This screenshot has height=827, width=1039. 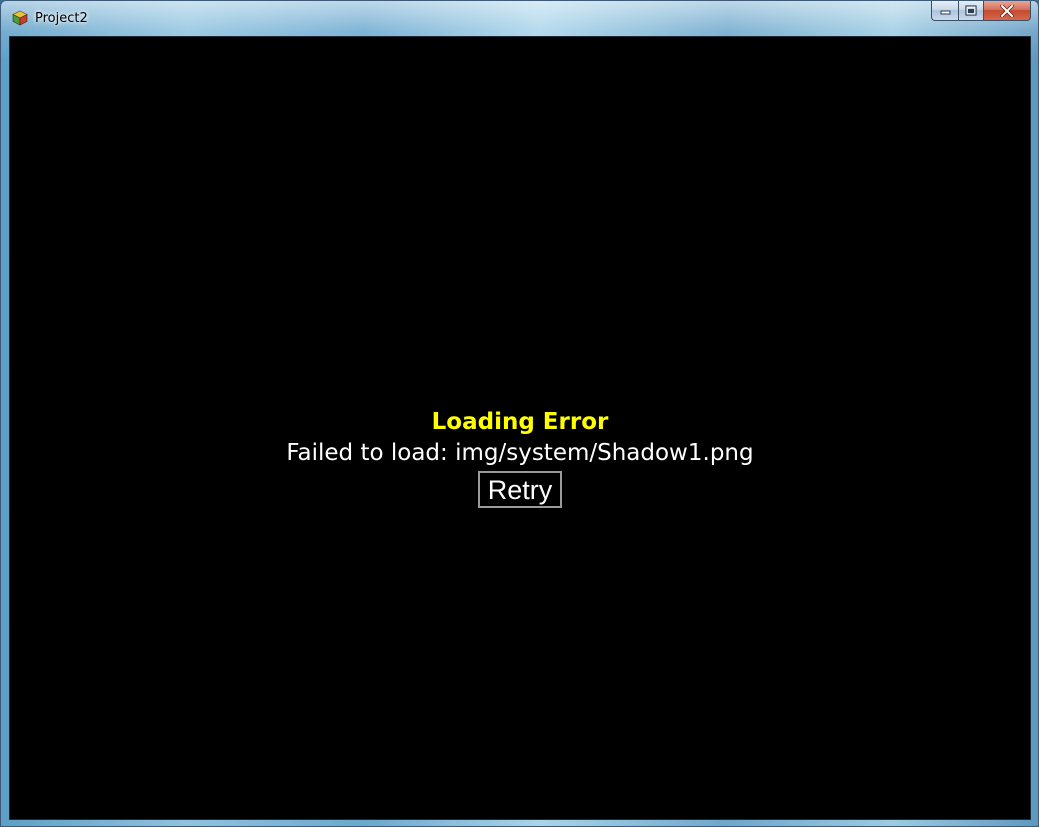 I want to click on title-bar: Project2, so click(x=519, y=18).